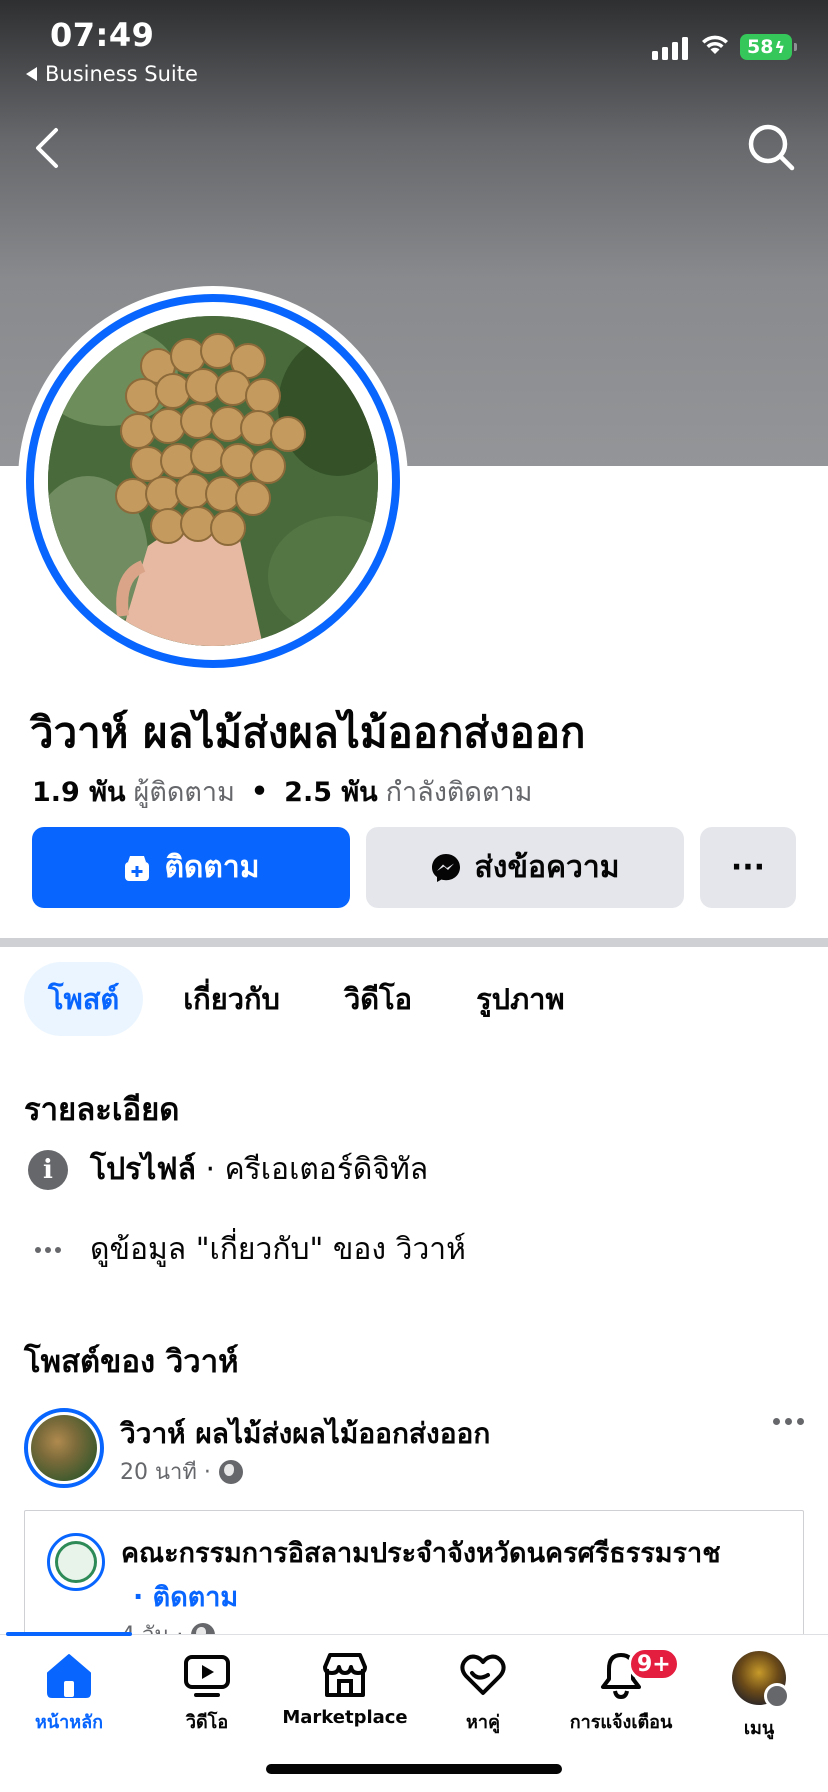 The image size is (828, 1792). What do you see at coordinates (212, 867) in the screenshot?
I see `follow-button-label: ติดตาม` at bounding box center [212, 867].